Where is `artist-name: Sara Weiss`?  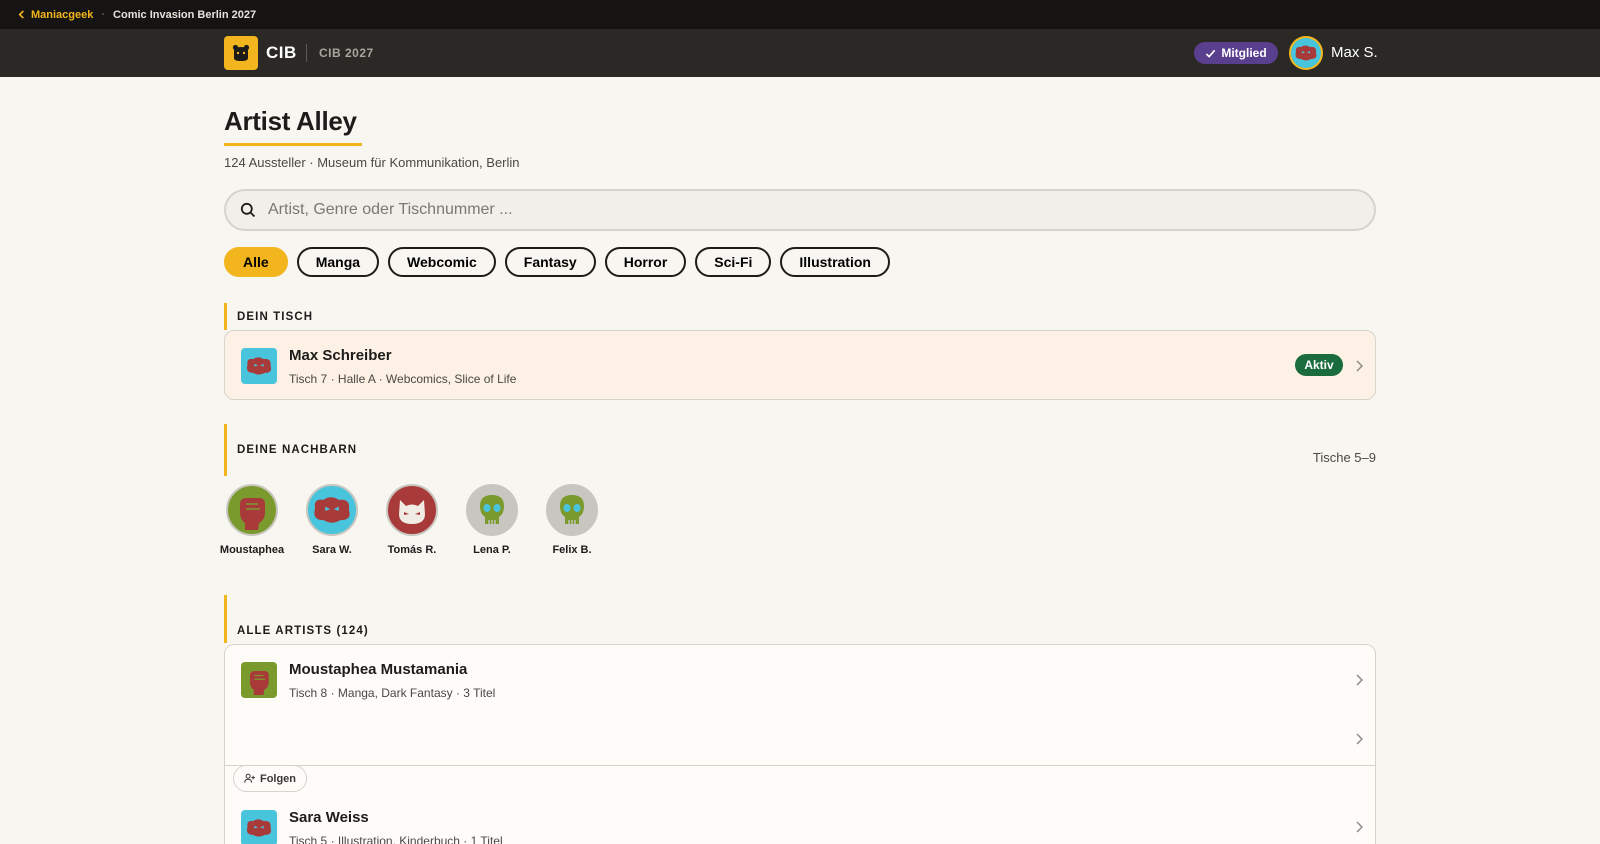 artist-name: Sara Weiss is located at coordinates (329, 817).